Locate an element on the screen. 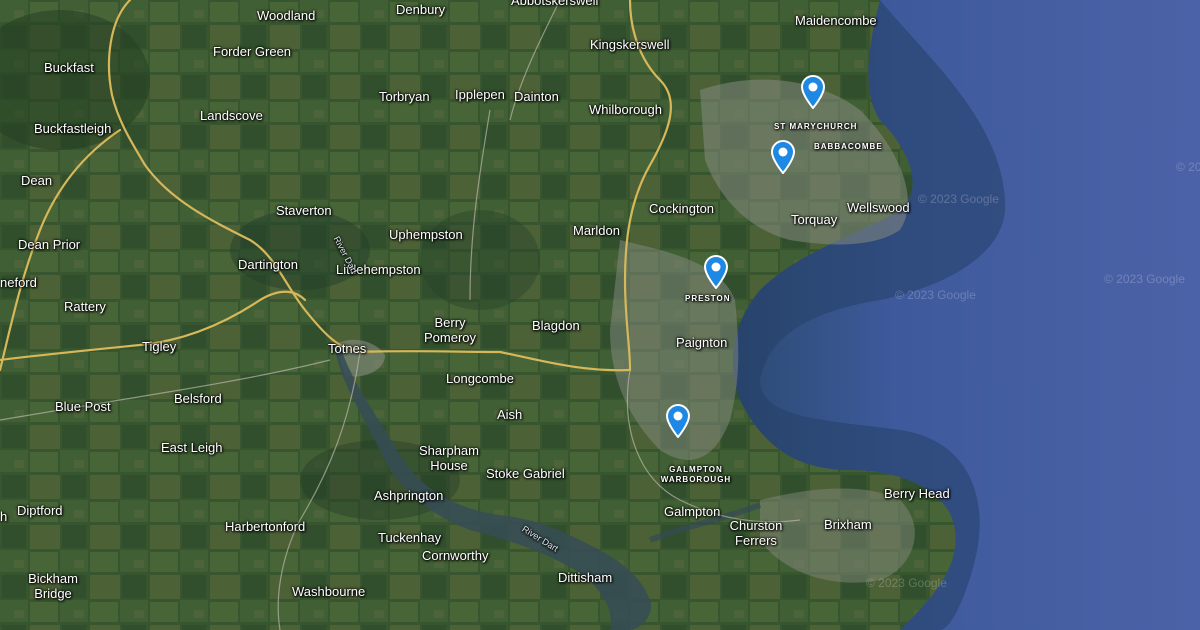  place-label-whilborough: Whilborough is located at coordinates (625, 109).